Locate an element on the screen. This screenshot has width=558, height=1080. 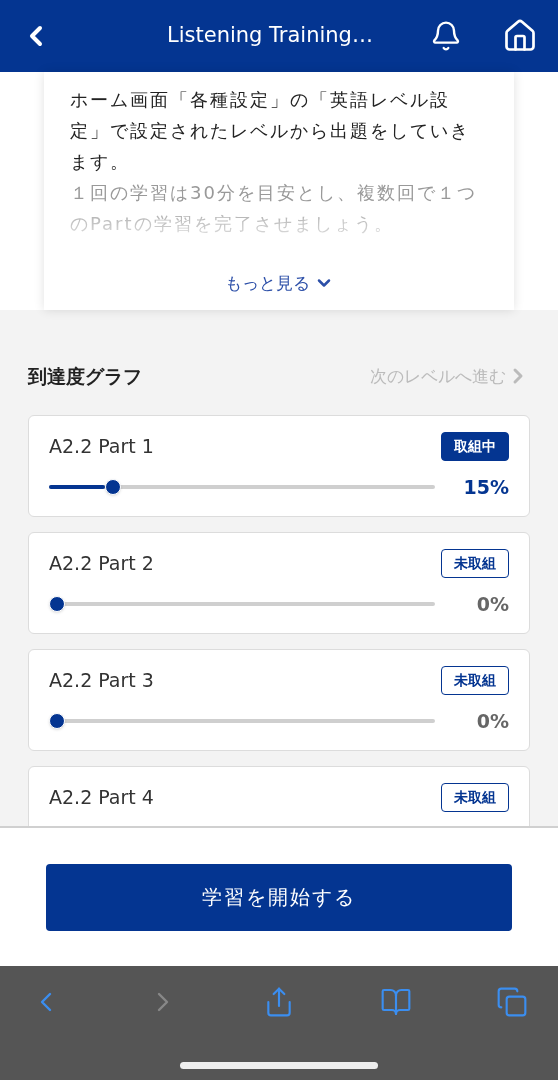
start-button: 学習を開始する is located at coordinates (279, 897).